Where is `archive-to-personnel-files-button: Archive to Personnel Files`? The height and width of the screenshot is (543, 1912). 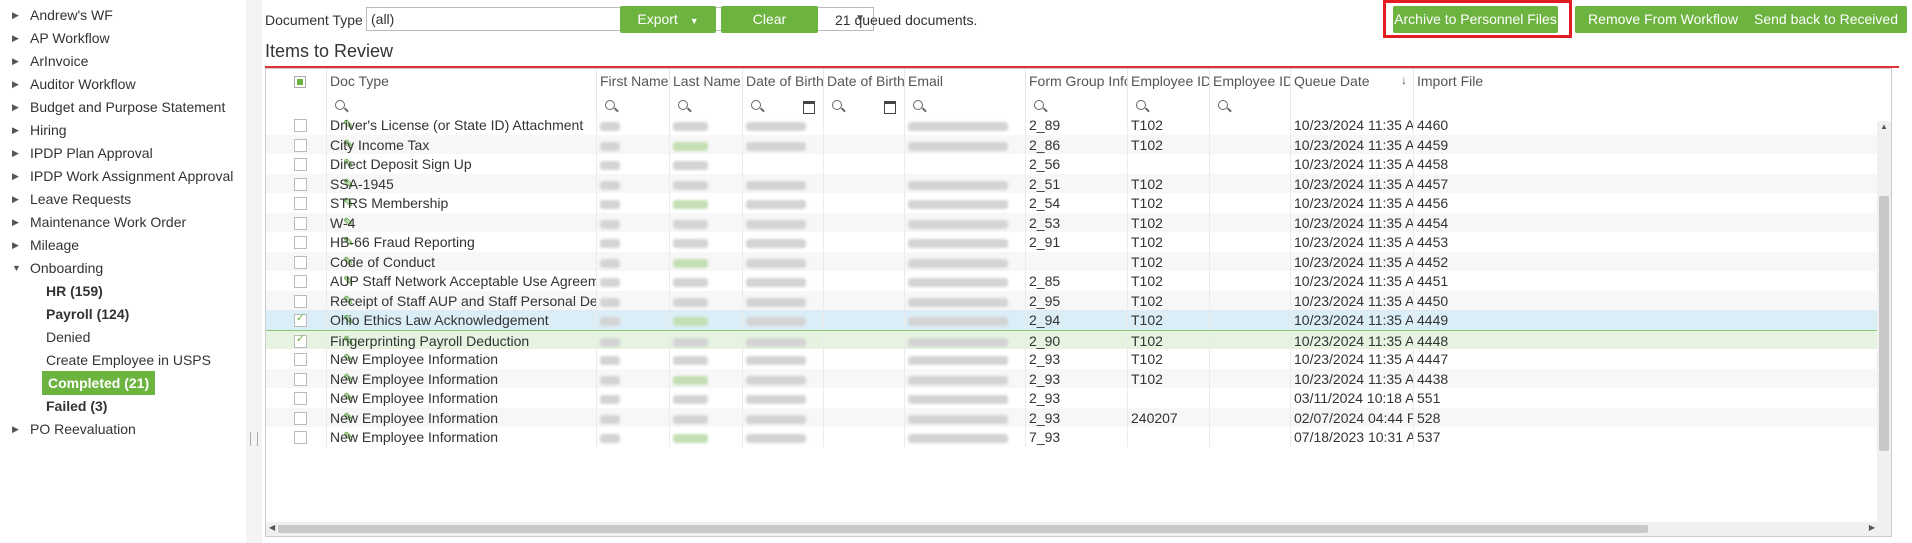 archive-to-personnel-files-button: Archive to Personnel Files is located at coordinates (1475, 19).